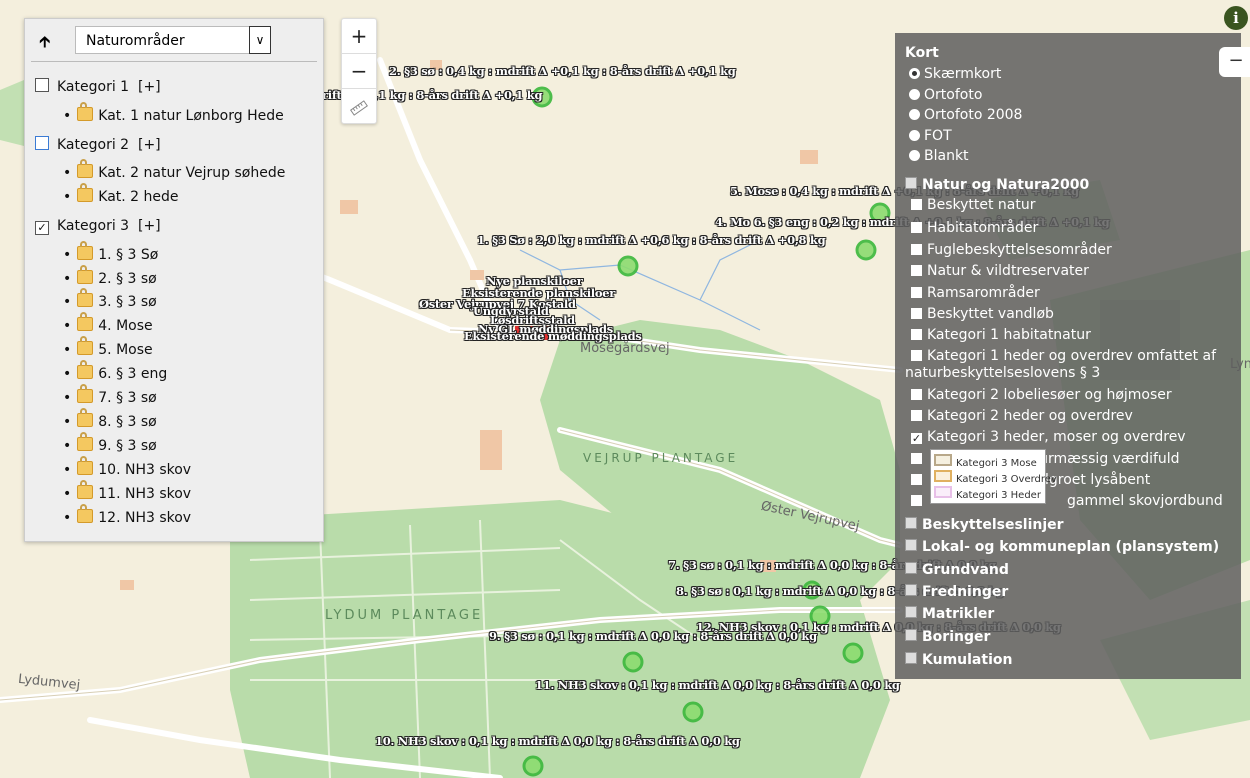 The width and height of the screenshot is (1250, 778). What do you see at coordinates (149, 87) in the screenshot?
I see `category-1-expand: [+]` at bounding box center [149, 87].